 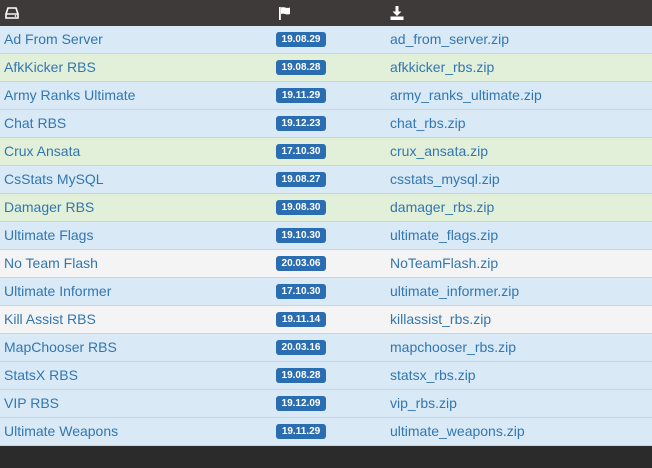 What do you see at coordinates (442, 207) in the screenshot?
I see `download-file-link: damager_rbs.zip` at bounding box center [442, 207].